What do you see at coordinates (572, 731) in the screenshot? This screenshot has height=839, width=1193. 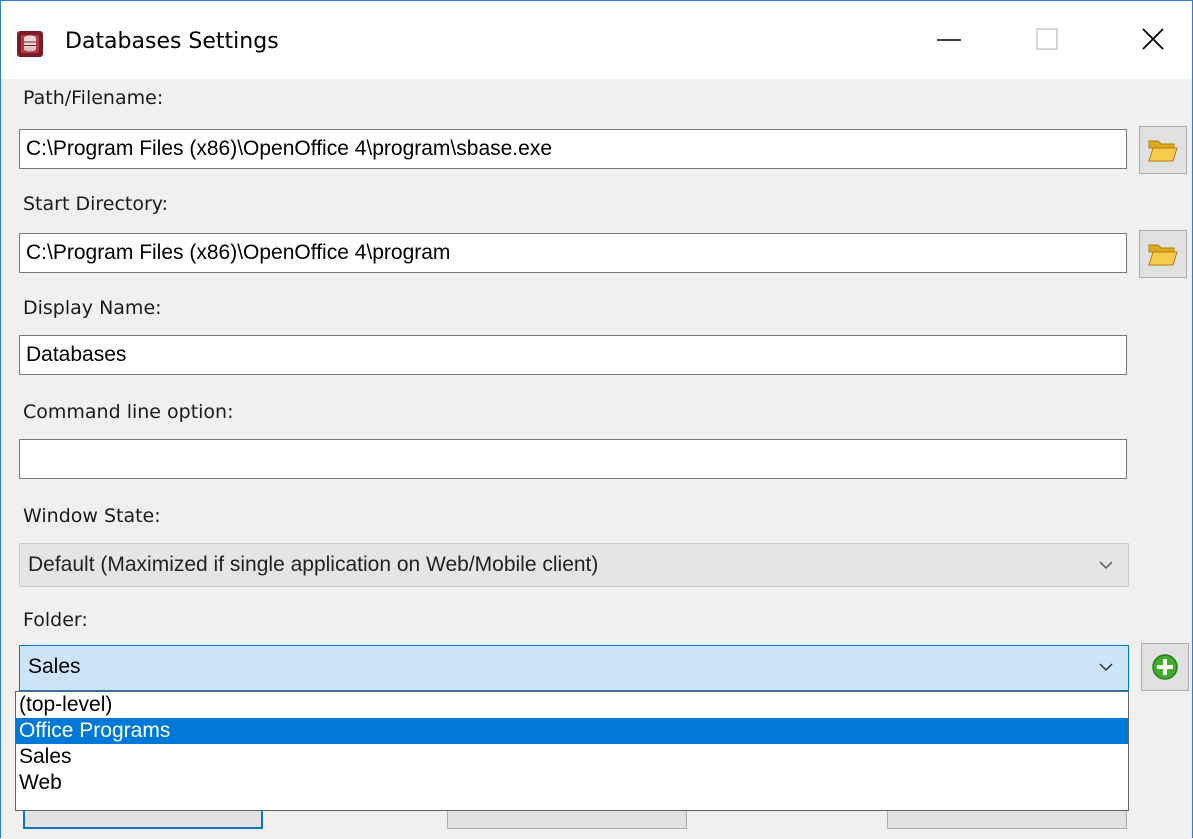 I see `folder-option-office-programs: Office Programs` at bounding box center [572, 731].